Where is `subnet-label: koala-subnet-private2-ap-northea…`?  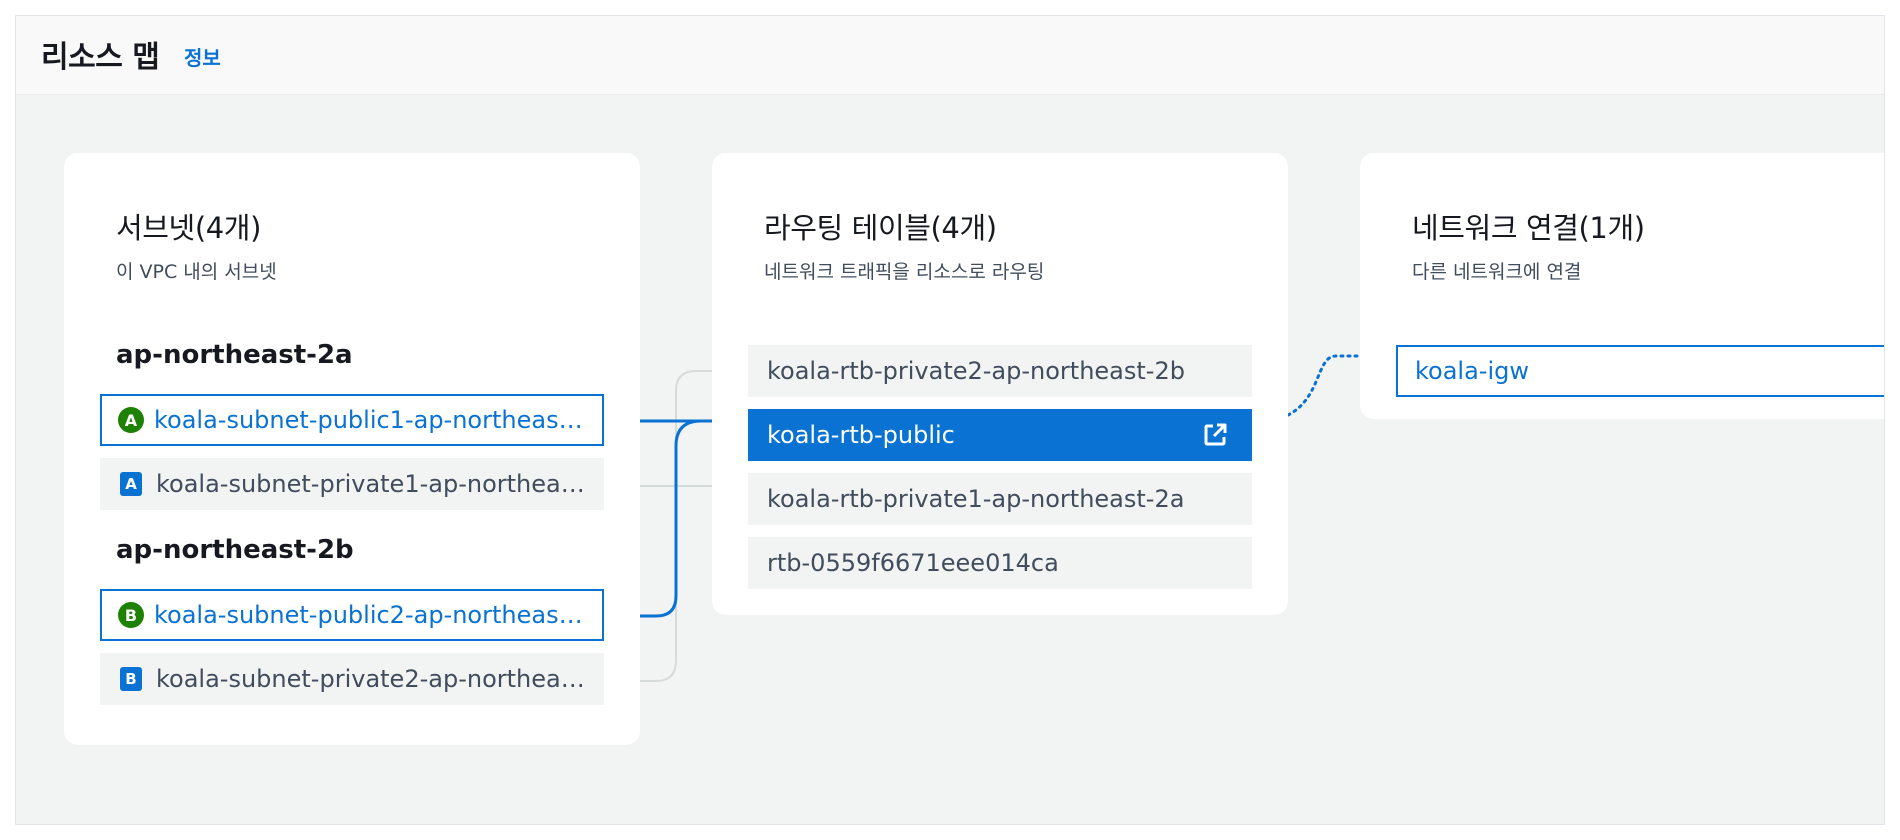
subnet-label: koala-subnet-private2-ap-northea… is located at coordinates (370, 679).